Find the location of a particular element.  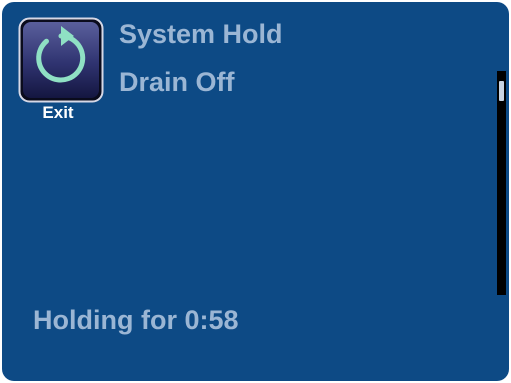

scrollbar is located at coordinates (501, 183).